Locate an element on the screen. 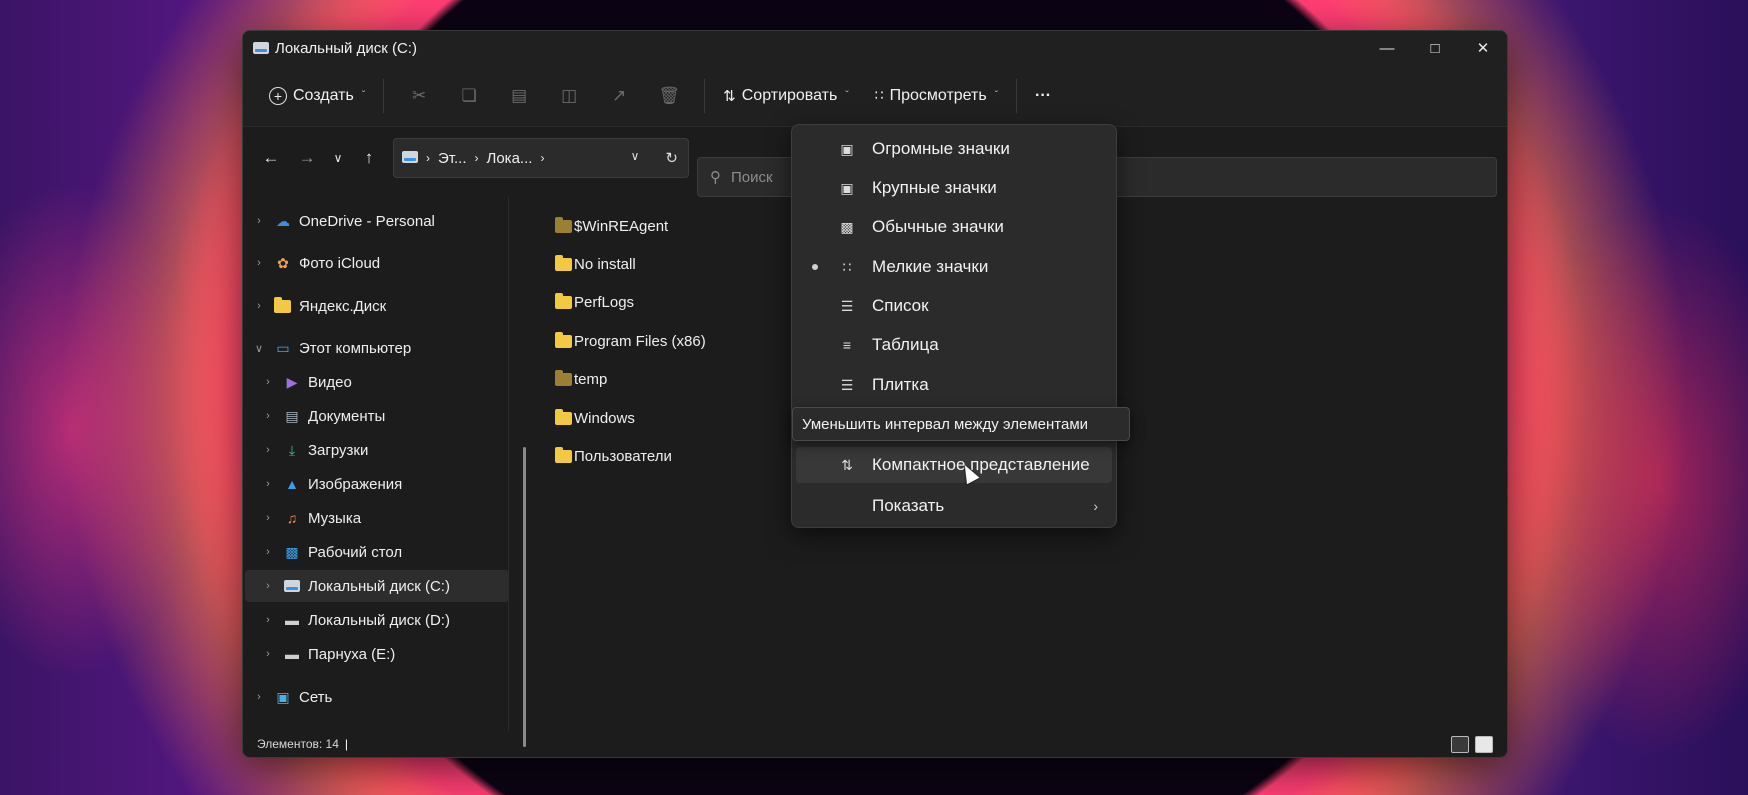 This screenshot has width=1748, height=795. menu-item-details: ≡ Таблица is located at coordinates (954, 345).